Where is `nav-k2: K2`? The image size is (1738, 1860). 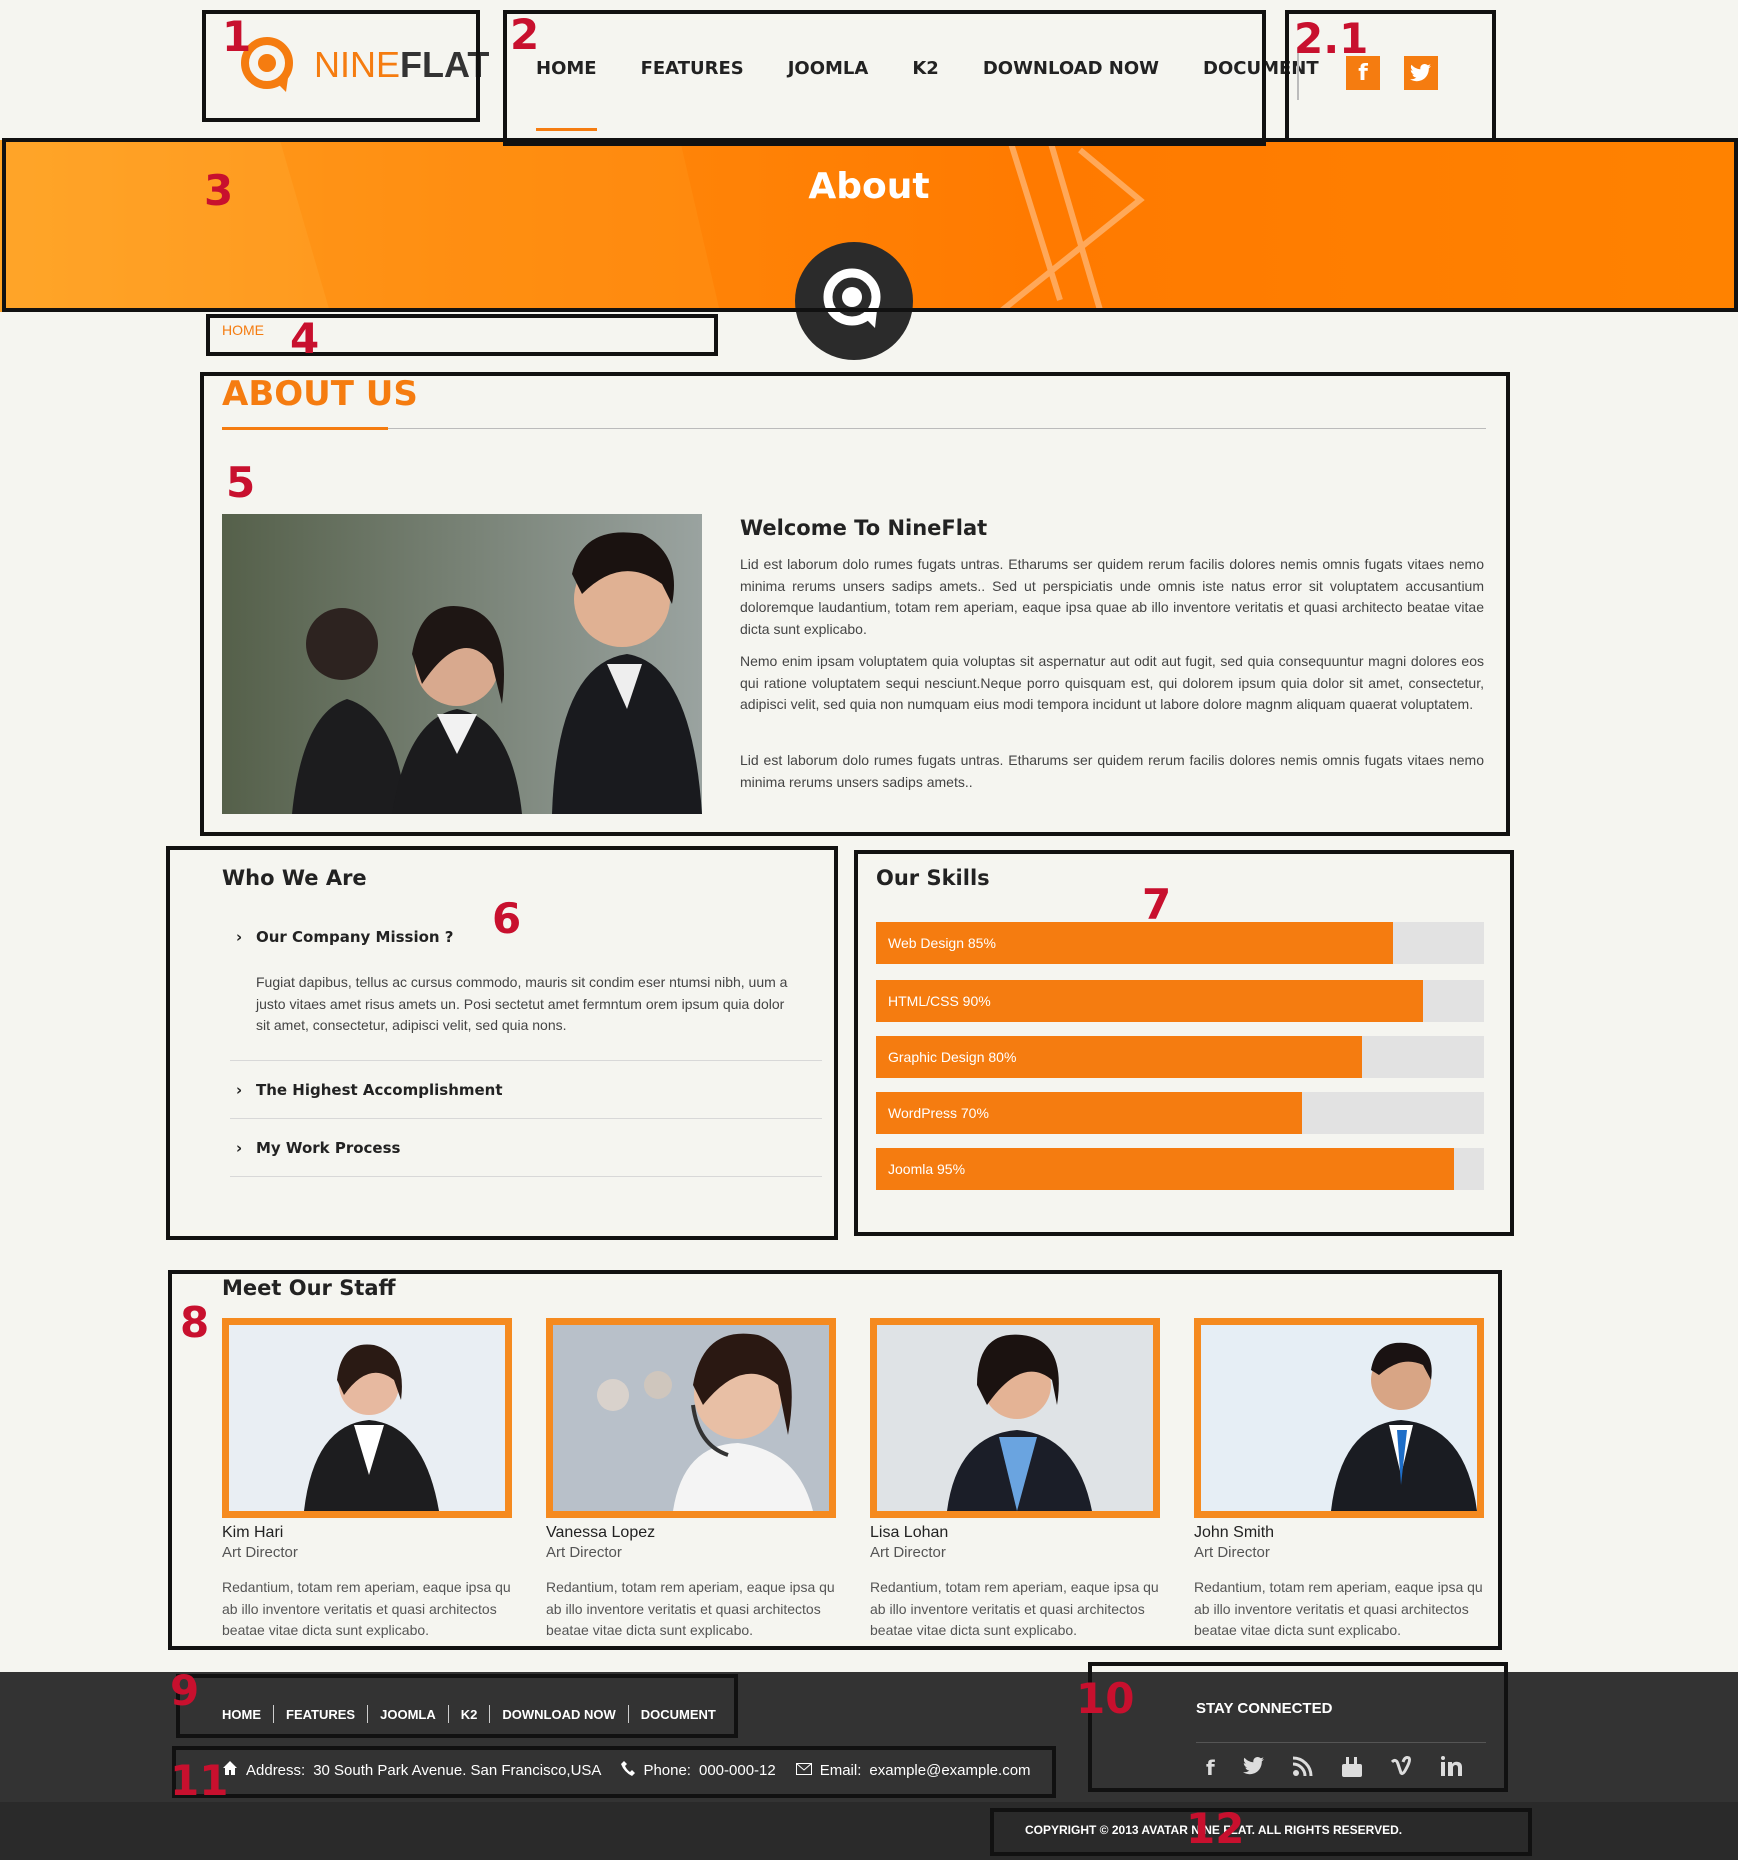 nav-k2: K2 is located at coordinates (925, 68).